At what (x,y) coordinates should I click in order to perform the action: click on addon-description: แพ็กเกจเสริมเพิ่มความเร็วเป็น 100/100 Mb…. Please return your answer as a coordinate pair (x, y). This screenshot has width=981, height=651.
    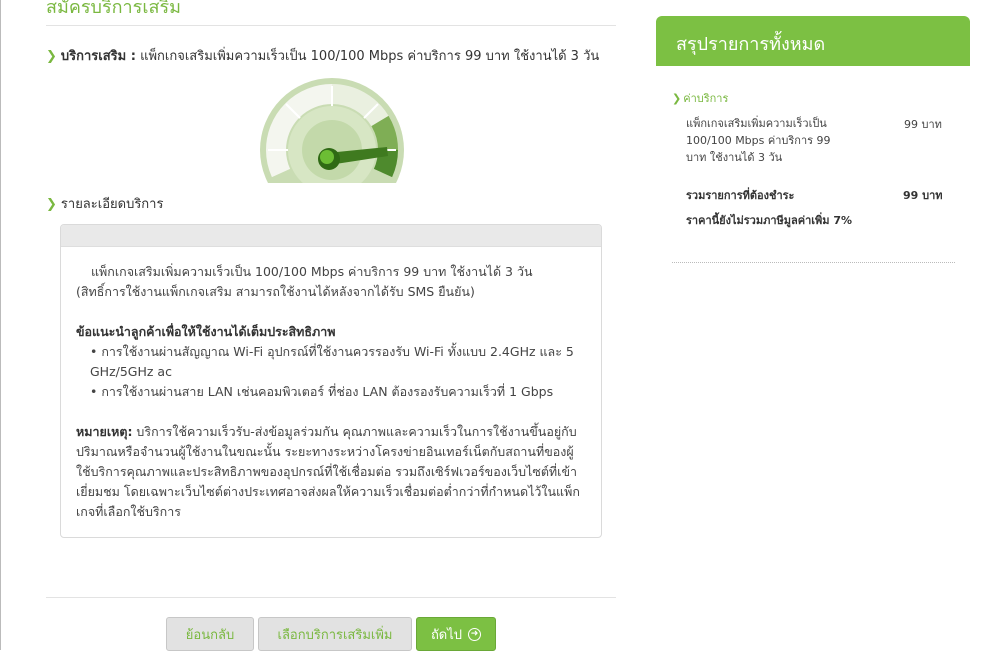
    Looking at the image, I should click on (370, 56).